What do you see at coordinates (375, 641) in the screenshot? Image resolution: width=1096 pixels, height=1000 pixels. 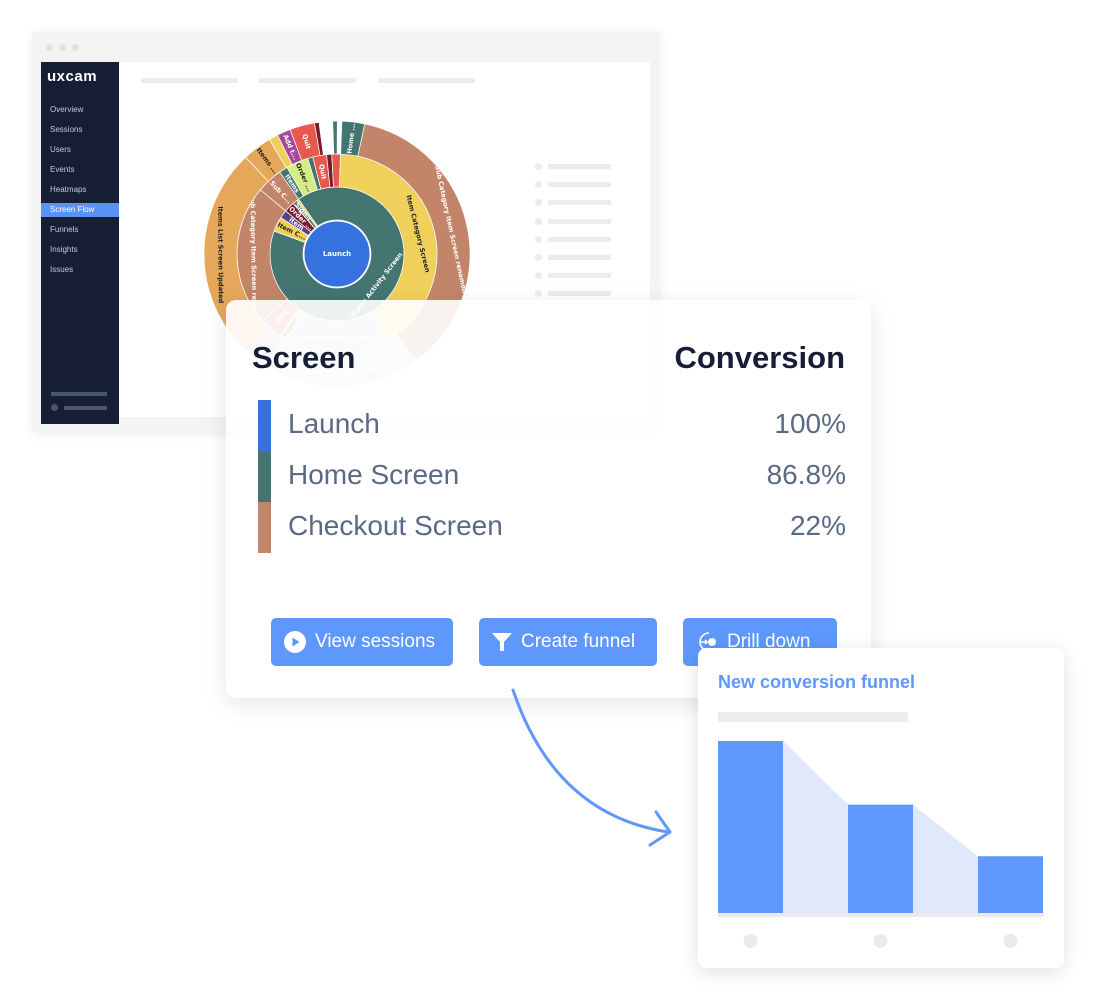 I see `button-label: View sessions` at bounding box center [375, 641].